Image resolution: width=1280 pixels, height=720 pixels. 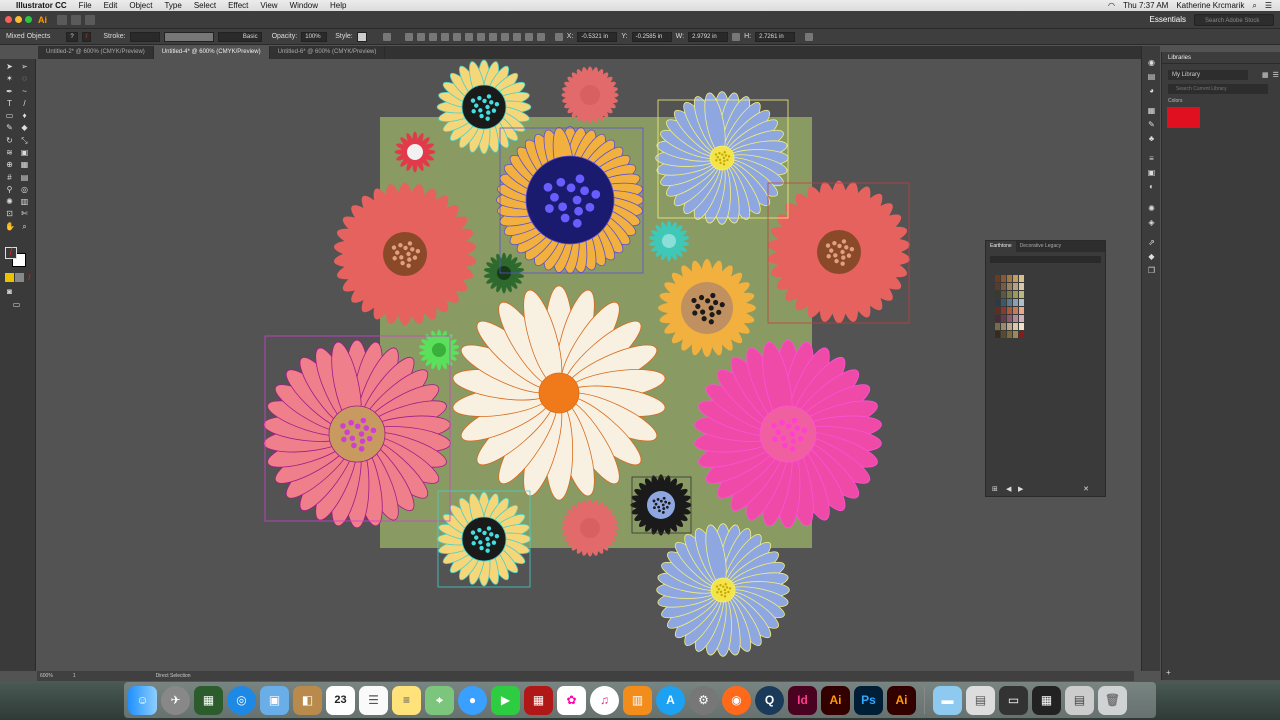 I want to click on photos-icon: ✿, so click(x=571, y=700).